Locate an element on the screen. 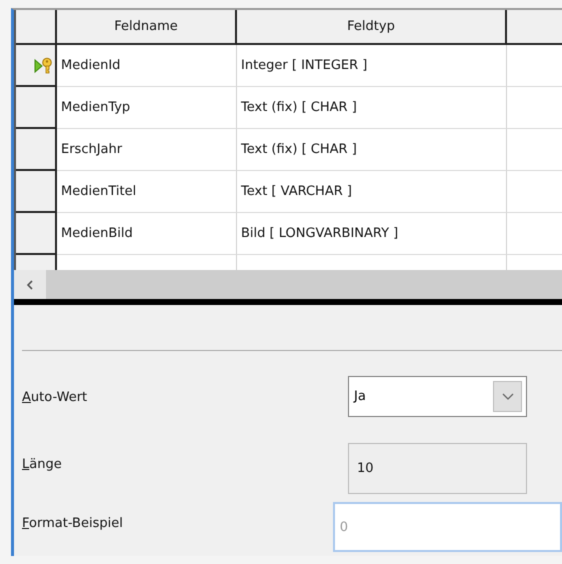 This screenshot has height=564, width=562. table-cell: MedienBild is located at coordinates (147, 233).